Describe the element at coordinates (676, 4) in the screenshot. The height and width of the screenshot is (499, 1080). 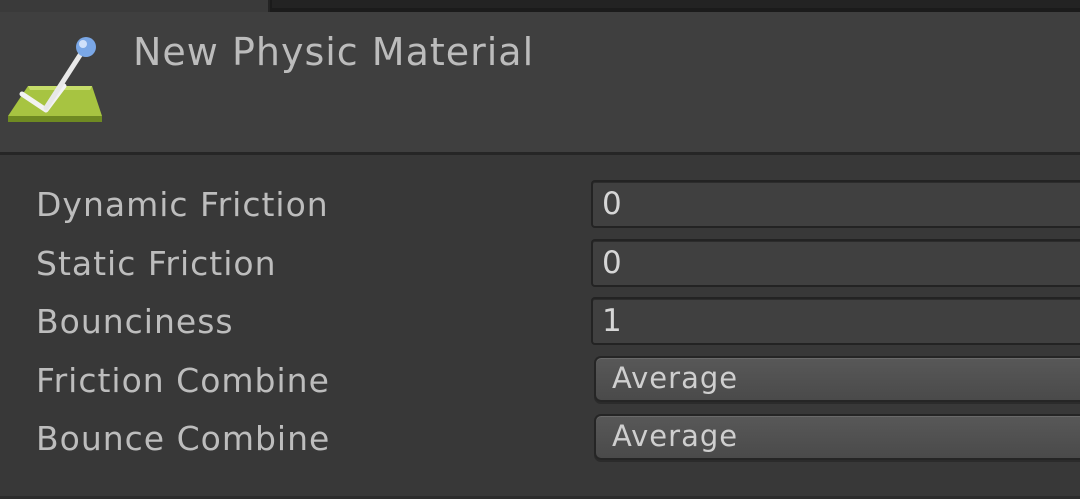
I see `tab-background` at that location.